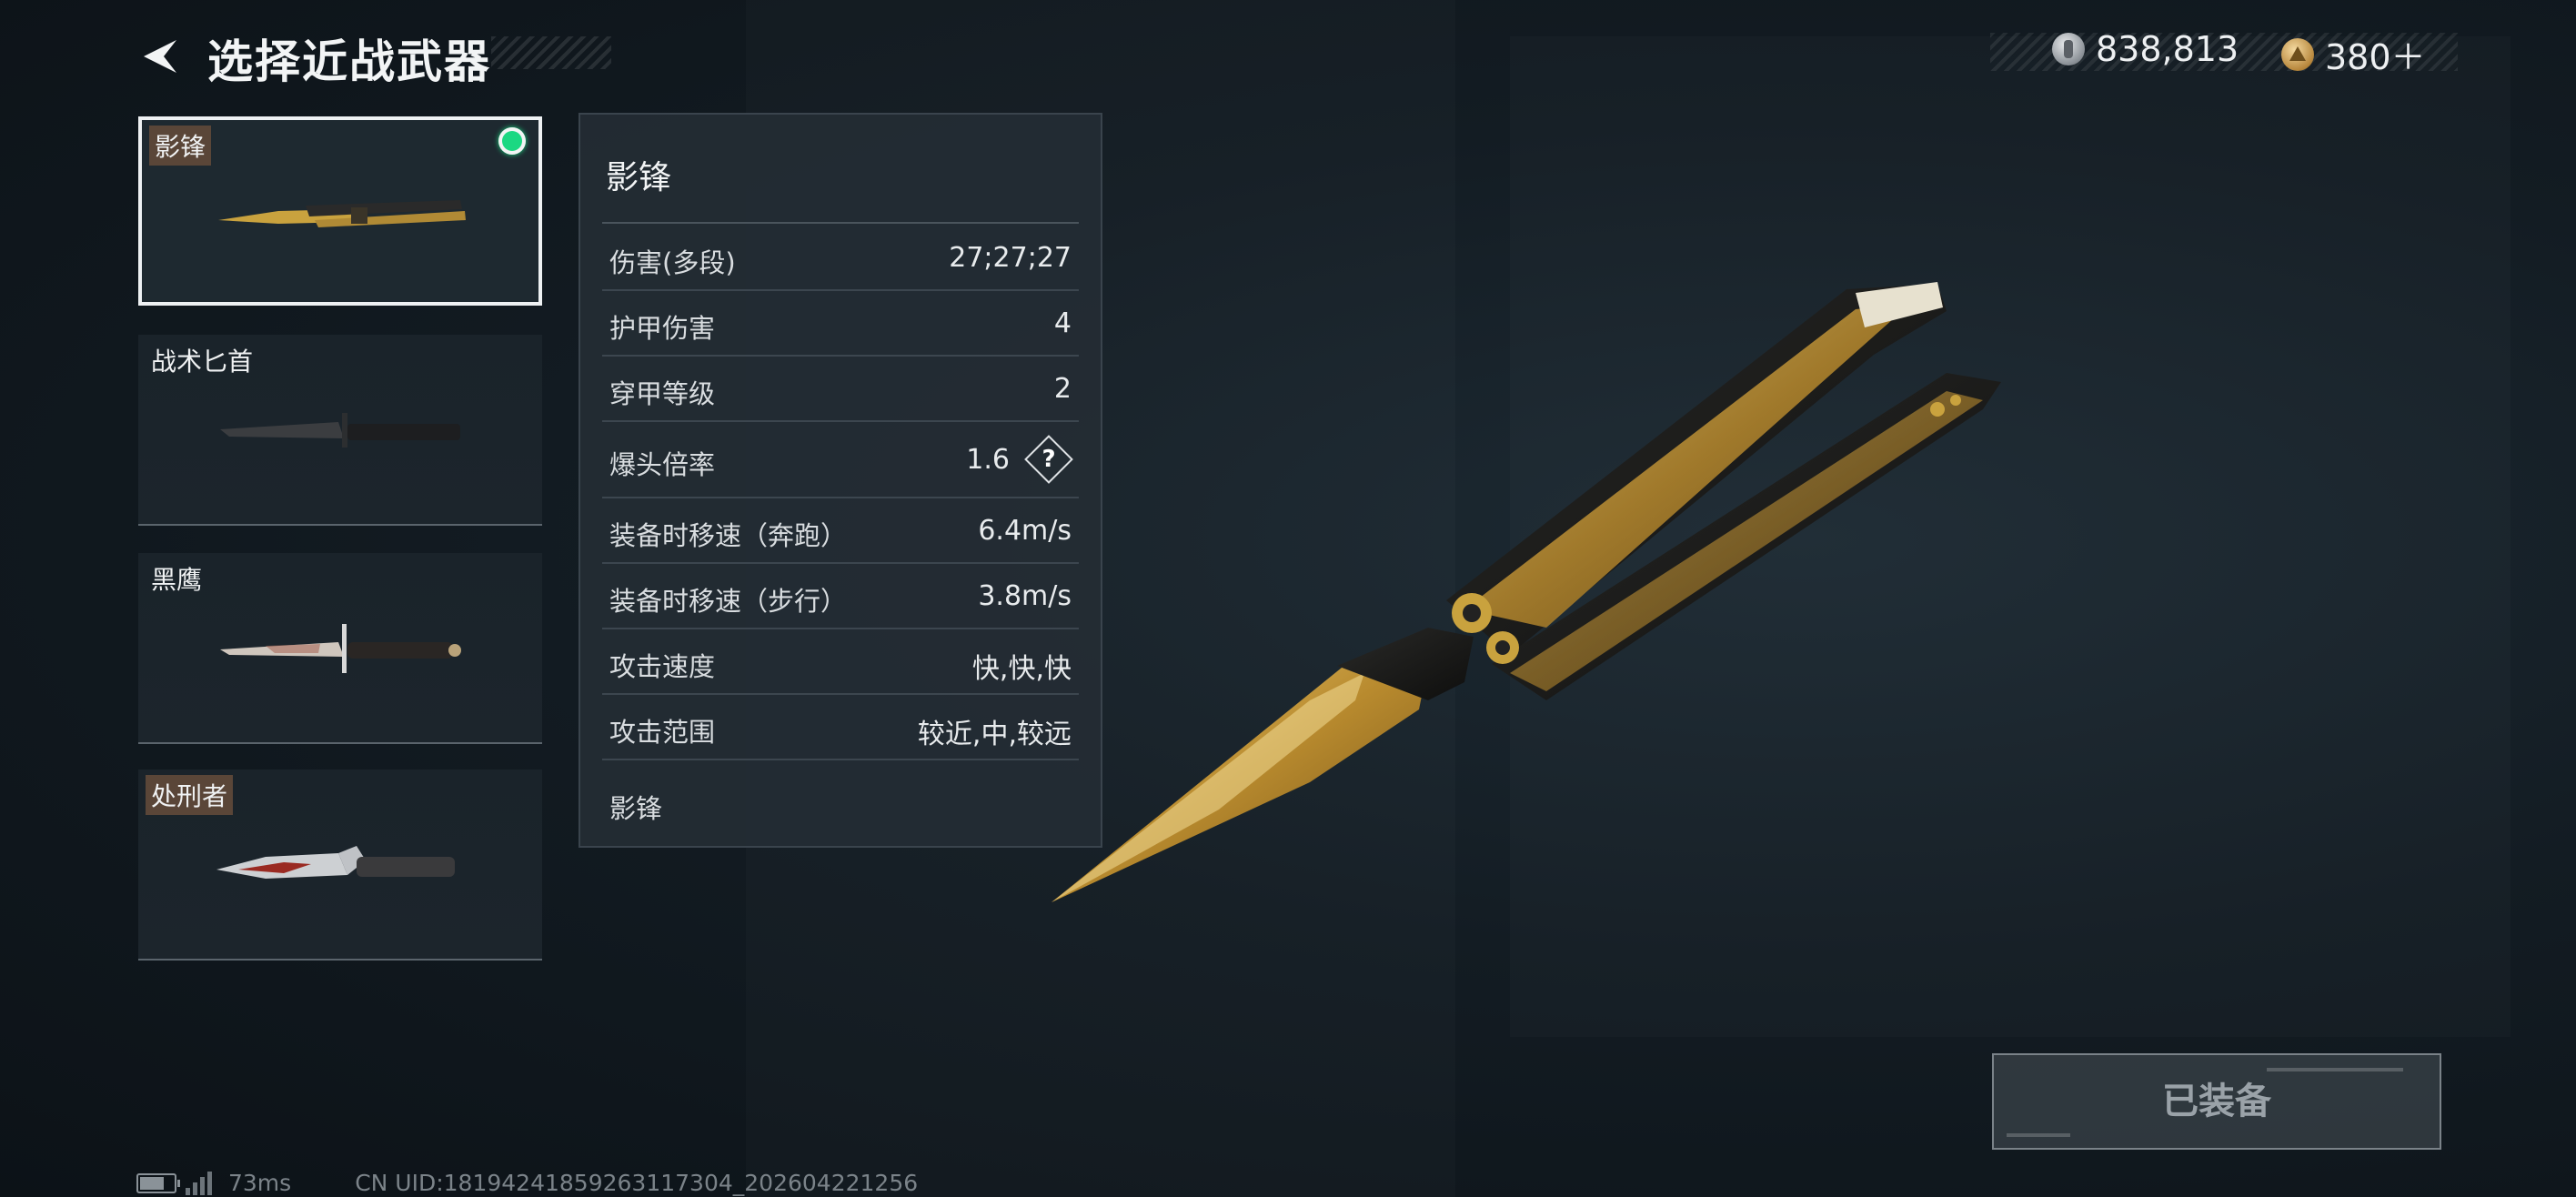 The height and width of the screenshot is (1197, 2576). What do you see at coordinates (158, 1182) in the screenshot?
I see `battery-icon` at bounding box center [158, 1182].